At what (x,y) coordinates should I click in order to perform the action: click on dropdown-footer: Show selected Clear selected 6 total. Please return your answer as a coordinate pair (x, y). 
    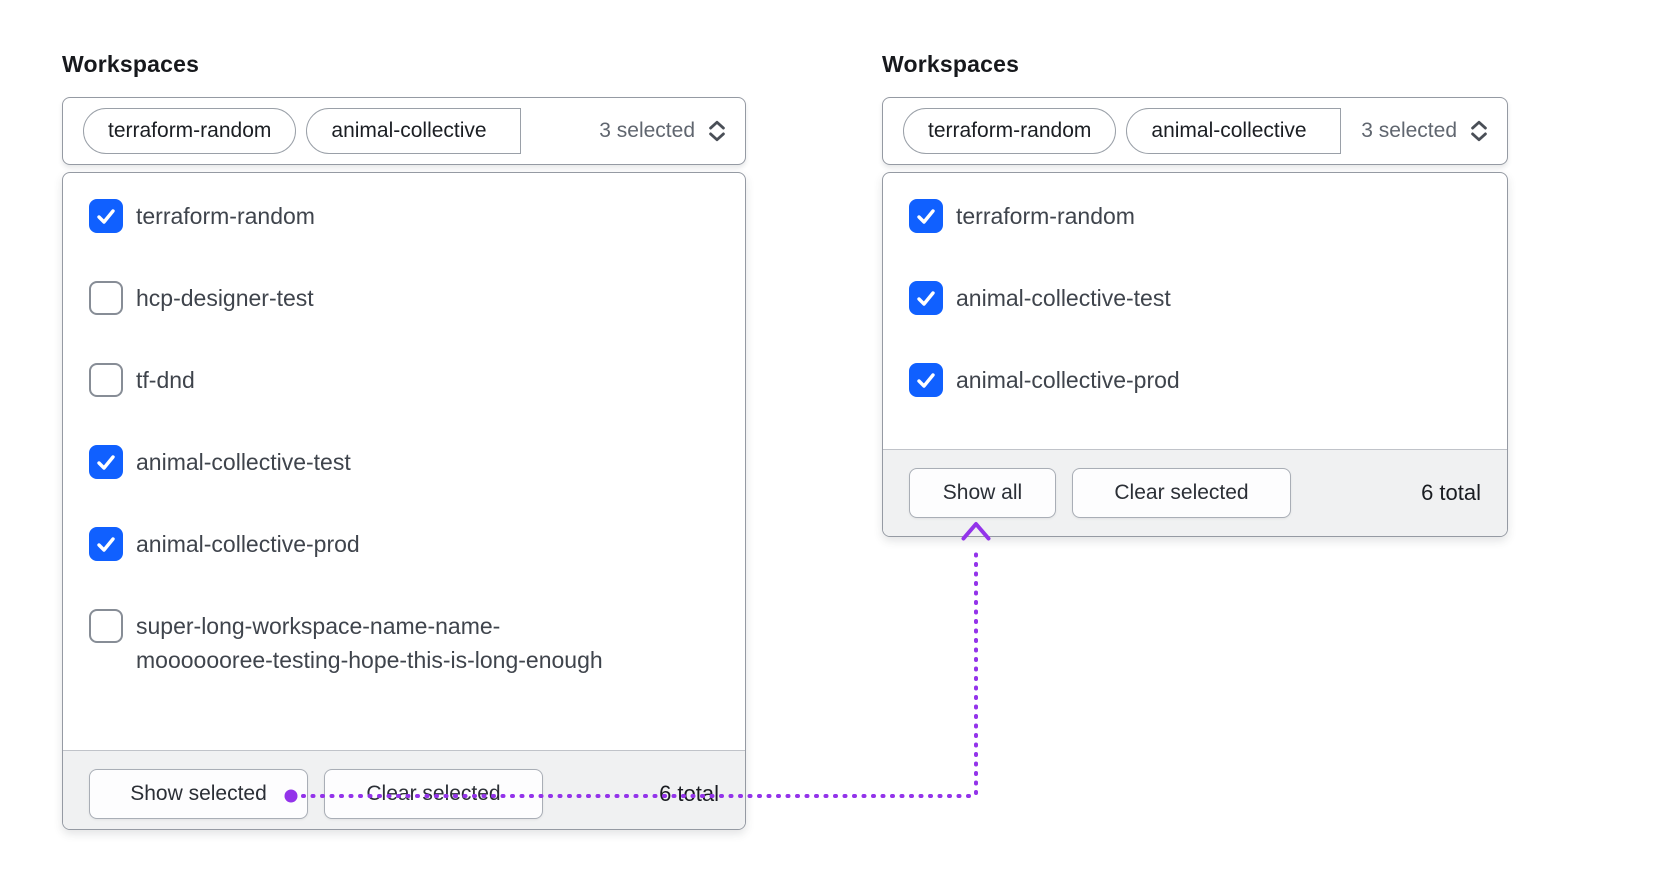
    Looking at the image, I should click on (404, 789).